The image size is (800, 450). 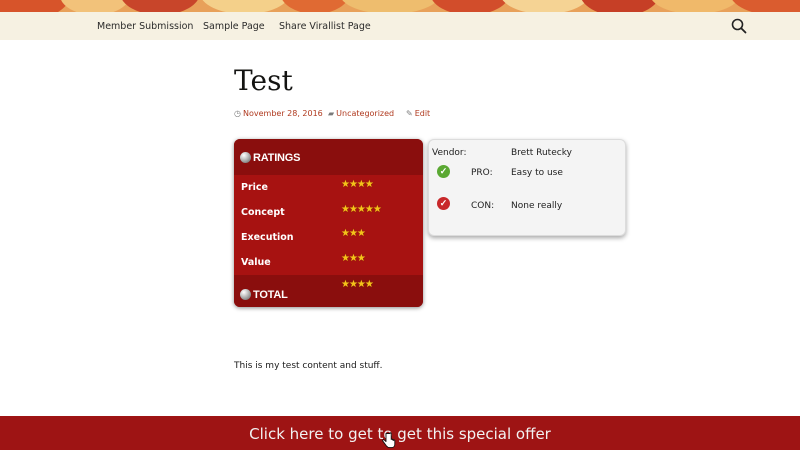 What do you see at coordinates (331, 113) in the screenshot?
I see `folder-icon: ▰` at bounding box center [331, 113].